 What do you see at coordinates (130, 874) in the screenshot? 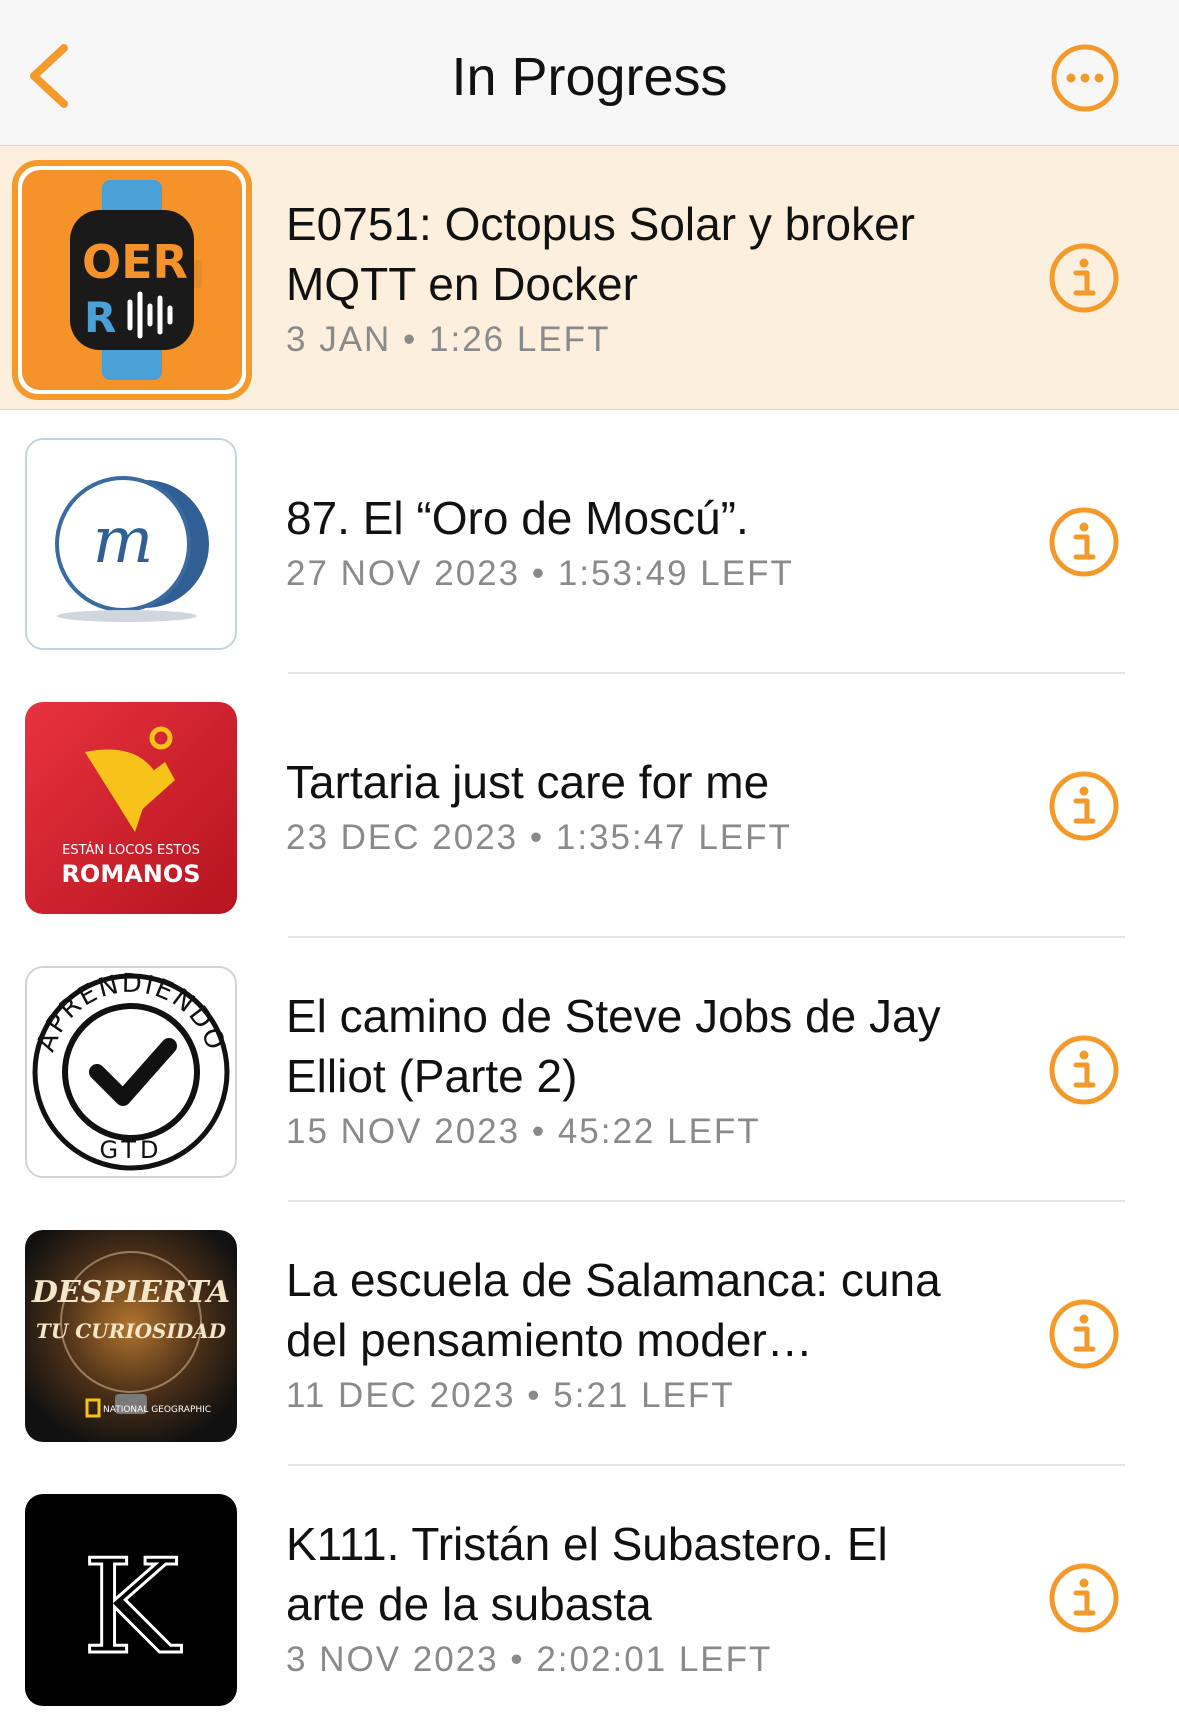
I see `artwork-text-bottom: ROMANOS` at bounding box center [130, 874].